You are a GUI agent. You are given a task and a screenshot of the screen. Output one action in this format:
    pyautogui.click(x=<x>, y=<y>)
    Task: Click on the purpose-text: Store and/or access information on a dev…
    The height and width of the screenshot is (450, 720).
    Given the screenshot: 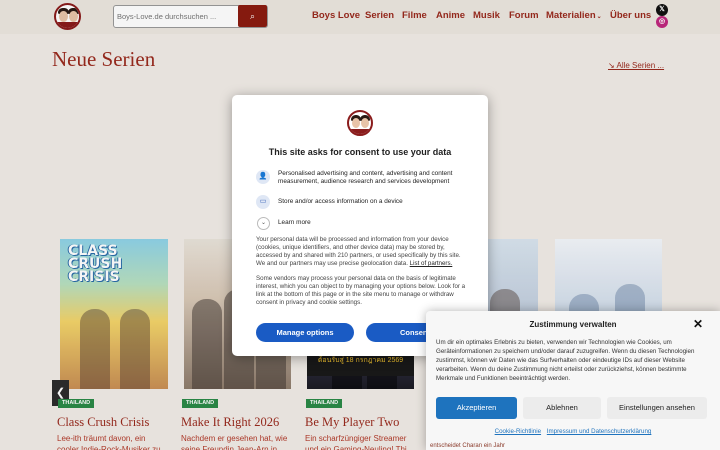 What is the action you would take?
    pyautogui.click(x=340, y=201)
    